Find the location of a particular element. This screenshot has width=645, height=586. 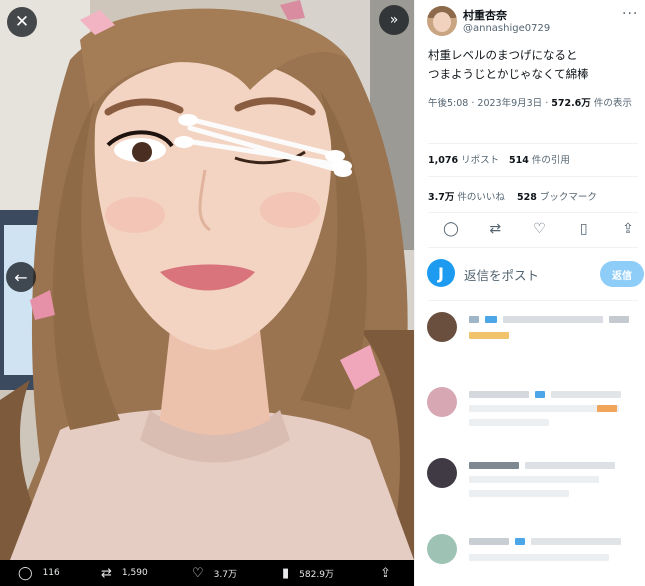

close-button: ✕ is located at coordinates (22, 22).